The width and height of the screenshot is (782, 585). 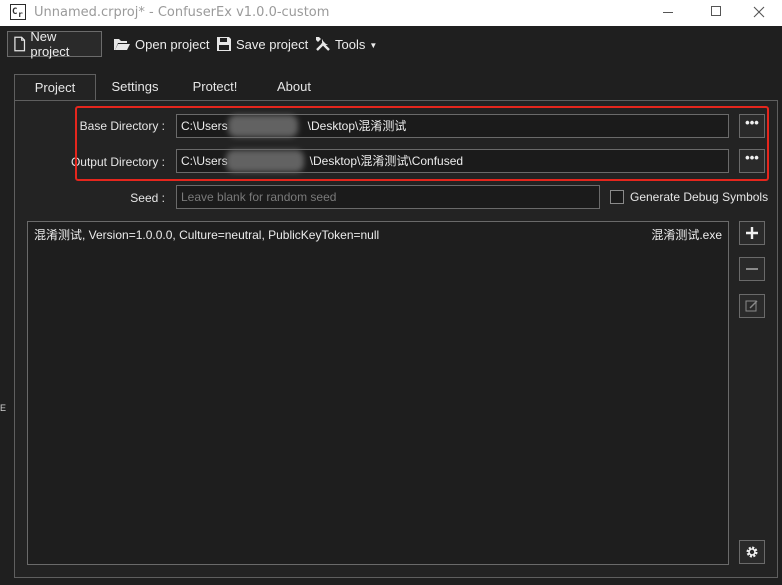 I want to click on gear-icon, so click(x=752, y=552).